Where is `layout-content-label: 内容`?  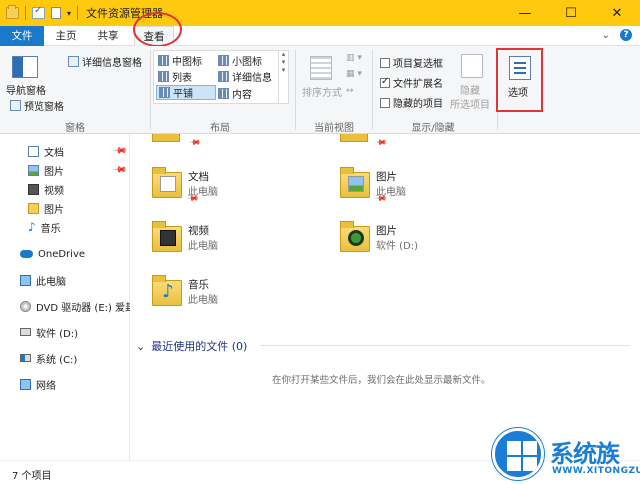
layout-content-label: 内容 is located at coordinates (242, 95).